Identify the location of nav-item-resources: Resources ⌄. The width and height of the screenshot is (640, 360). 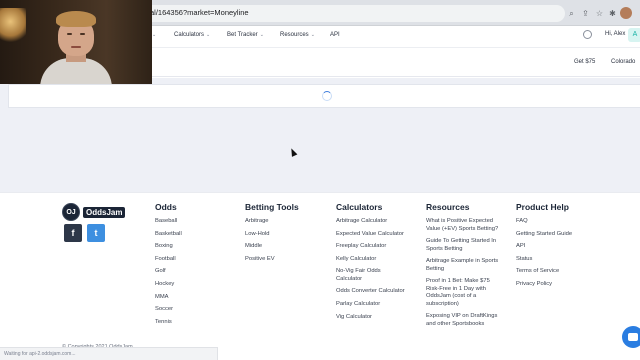
(297, 35).